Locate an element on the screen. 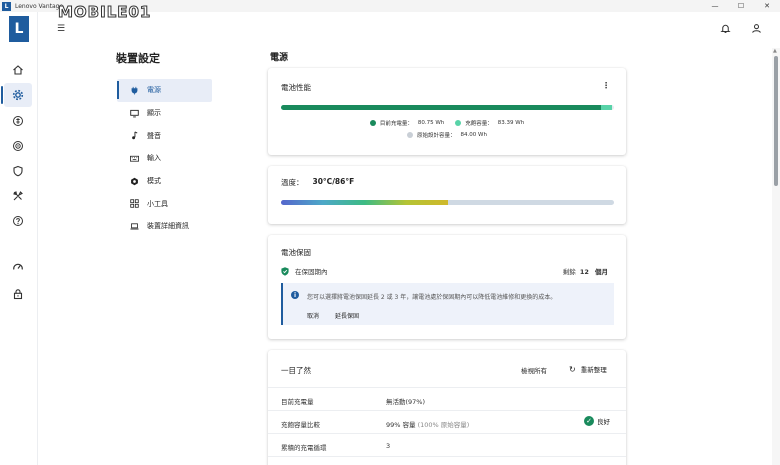 The image size is (780, 465). menu-item-input: 輸入 is located at coordinates (164, 158).